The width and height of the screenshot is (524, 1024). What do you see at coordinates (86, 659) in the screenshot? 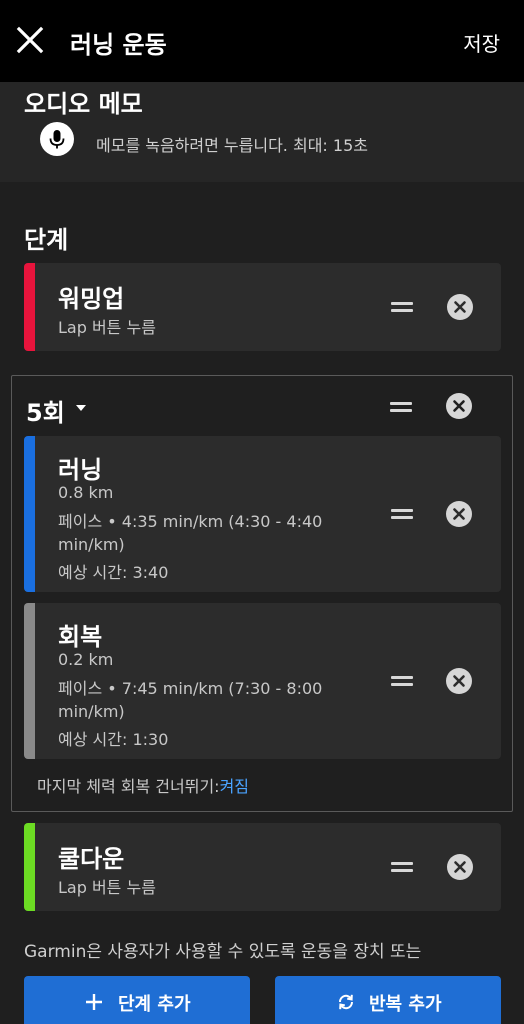
I see `recovery-distance: 0.2 km` at bounding box center [86, 659].